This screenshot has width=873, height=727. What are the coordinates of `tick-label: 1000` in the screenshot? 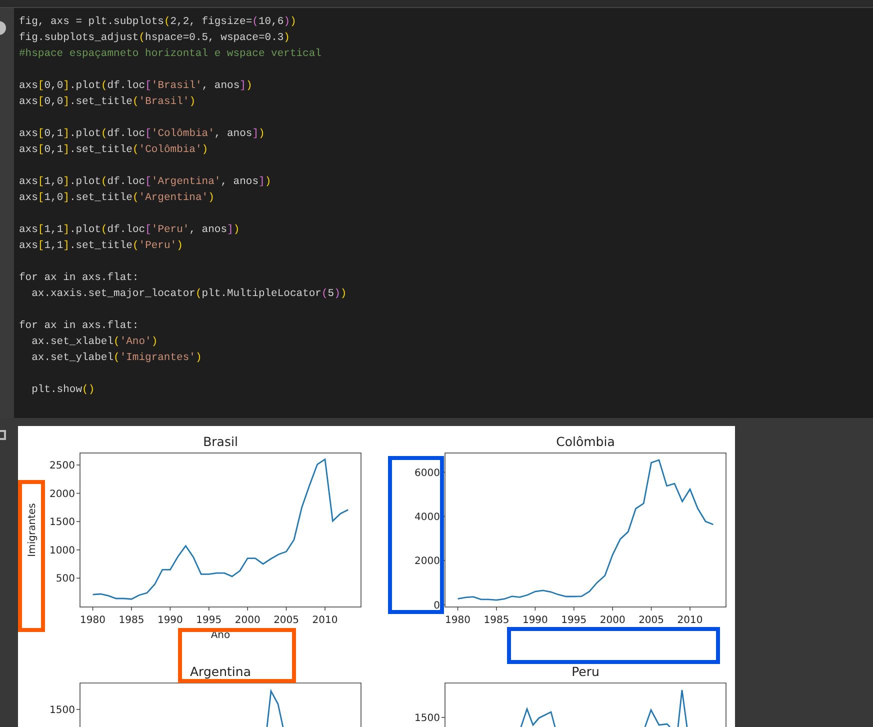 It's located at (62, 550).